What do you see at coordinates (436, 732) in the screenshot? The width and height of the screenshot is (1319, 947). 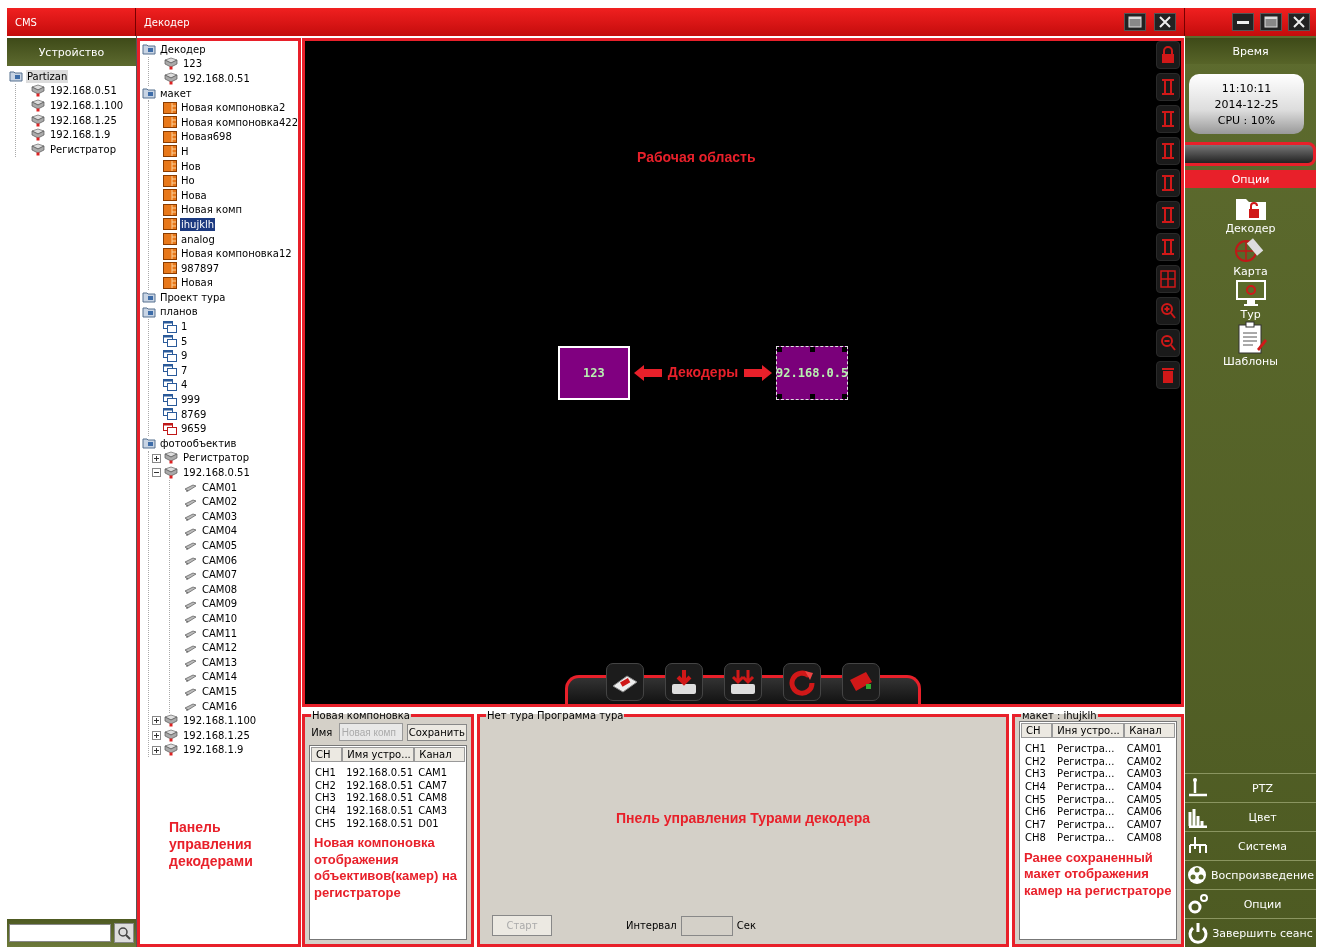 I see `save-button: Сохранить` at bounding box center [436, 732].